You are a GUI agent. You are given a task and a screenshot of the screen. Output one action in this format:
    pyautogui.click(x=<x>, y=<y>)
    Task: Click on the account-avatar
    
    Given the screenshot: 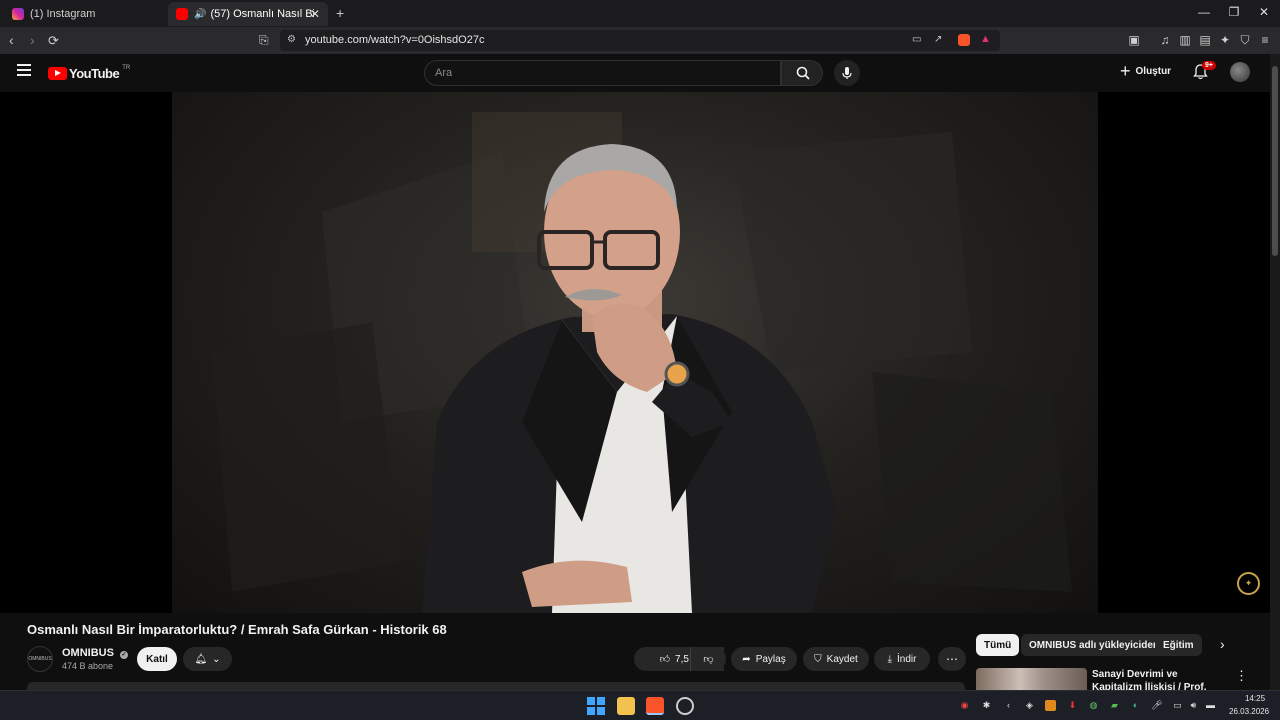 What is the action you would take?
    pyautogui.click(x=1240, y=72)
    